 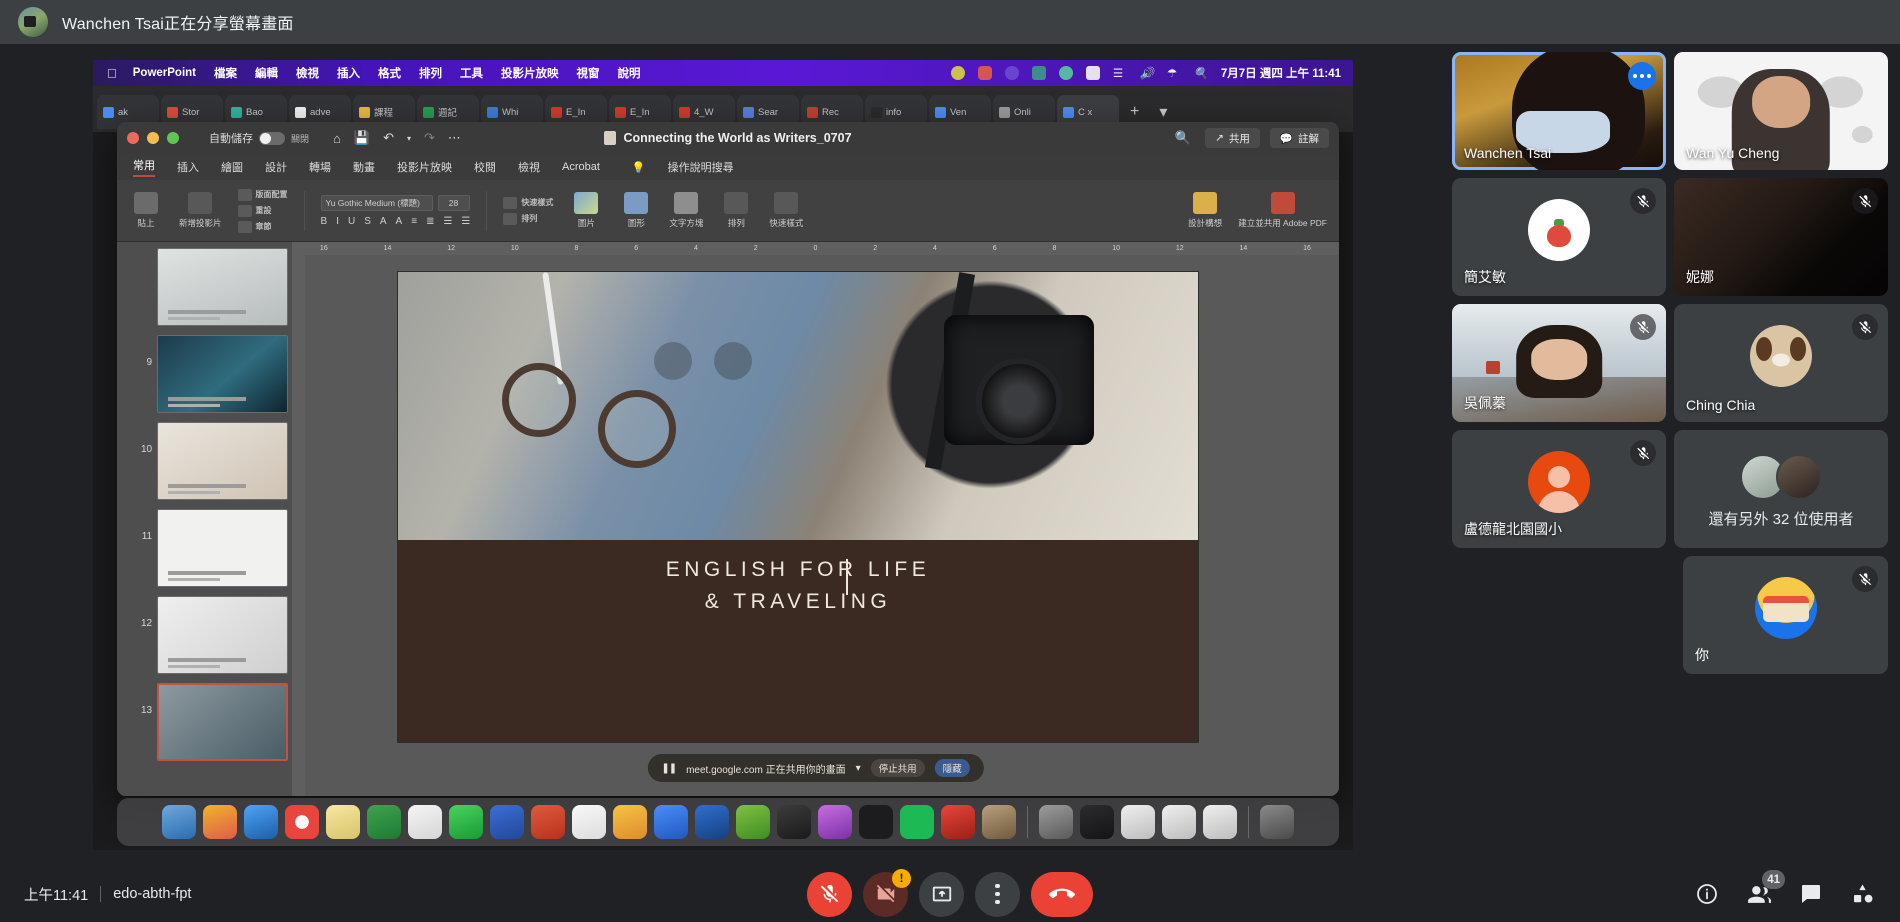 What do you see at coordinates (636, 210) in the screenshot?
I see `ribbon-button-shape: 圖形` at bounding box center [636, 210].